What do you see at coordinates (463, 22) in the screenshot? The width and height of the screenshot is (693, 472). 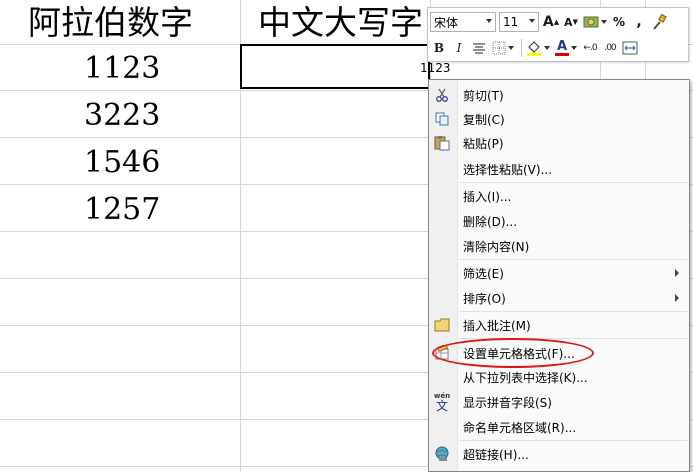 I see `font-name-combo: 宋体` at bounding box center [463, 22].